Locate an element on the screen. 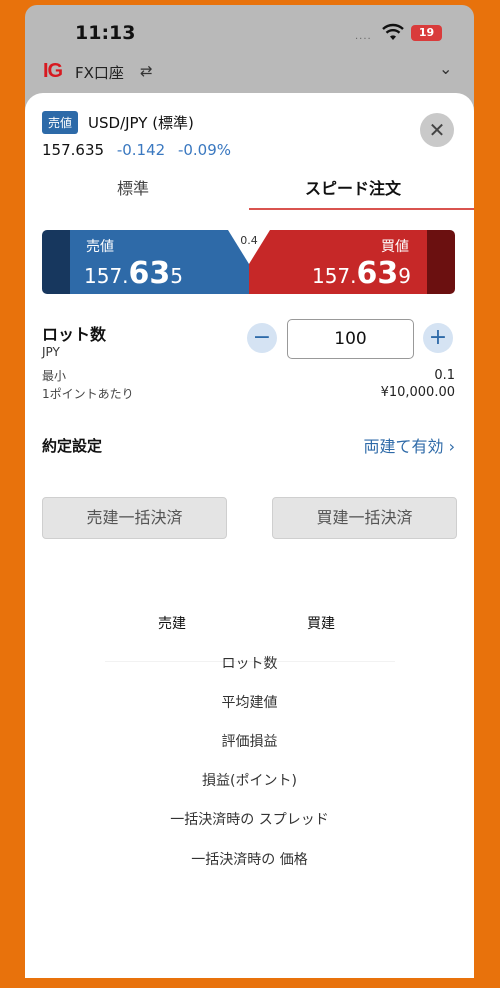 Image resolution: width=500 pixels, height=988 pixels. fill-setting-value: 両建て有効 is located at coordinates (403, 446).